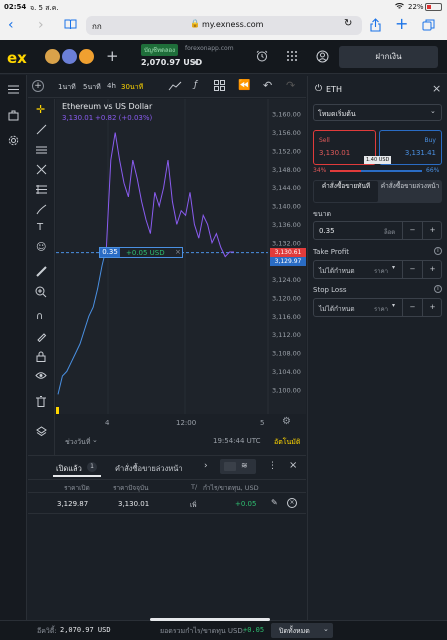  Describe the element at coordinates (112, 56) in the screenshot. I see `add-instrument-icon: +` at that location.